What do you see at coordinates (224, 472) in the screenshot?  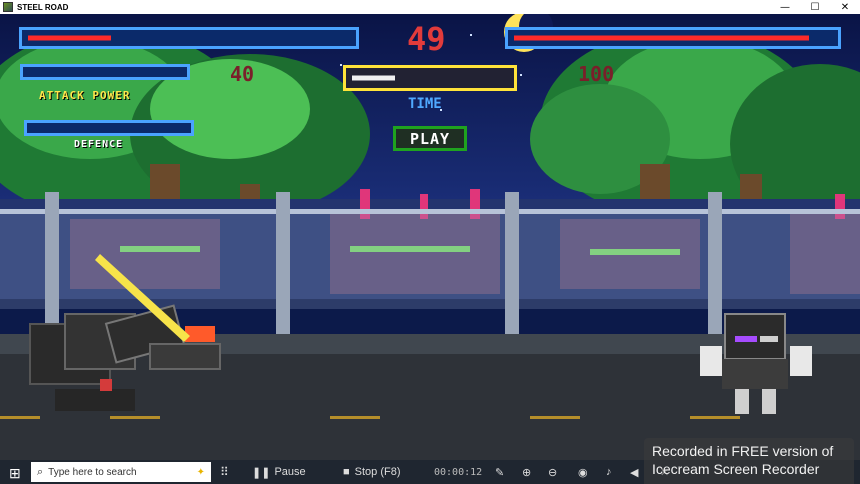 I see `task-view-icon: ⠿` at bounding box center [224, 472].